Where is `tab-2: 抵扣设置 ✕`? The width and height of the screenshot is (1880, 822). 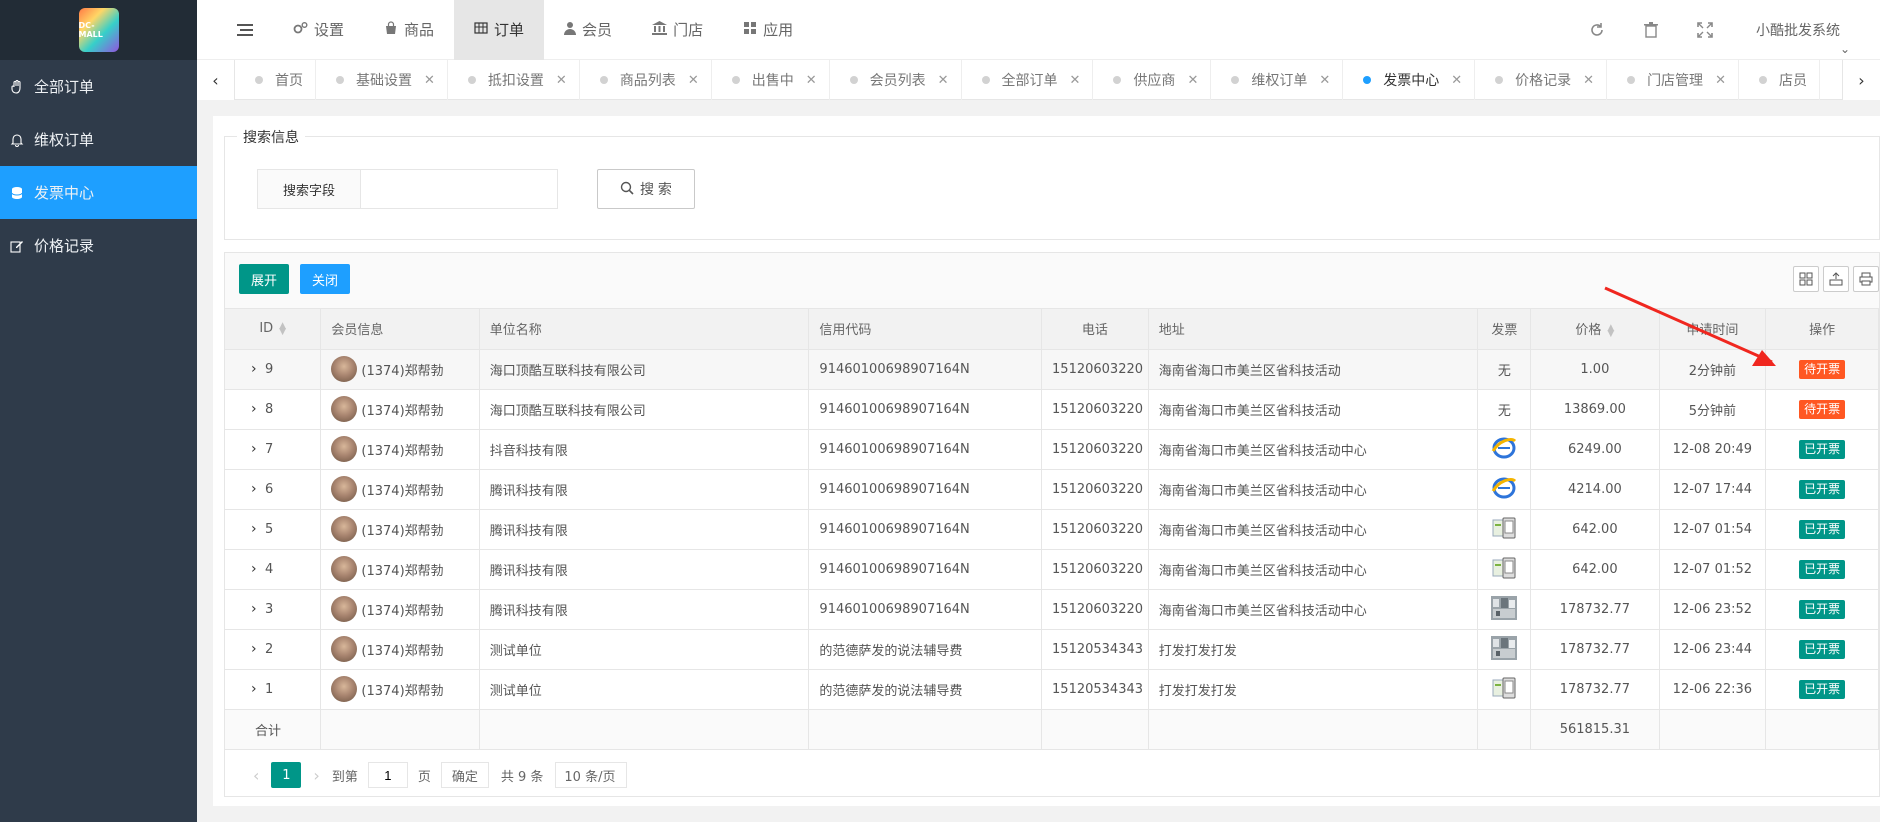
tab-2: 抵扣设置 ✕ is located at coordinates (514, 80).